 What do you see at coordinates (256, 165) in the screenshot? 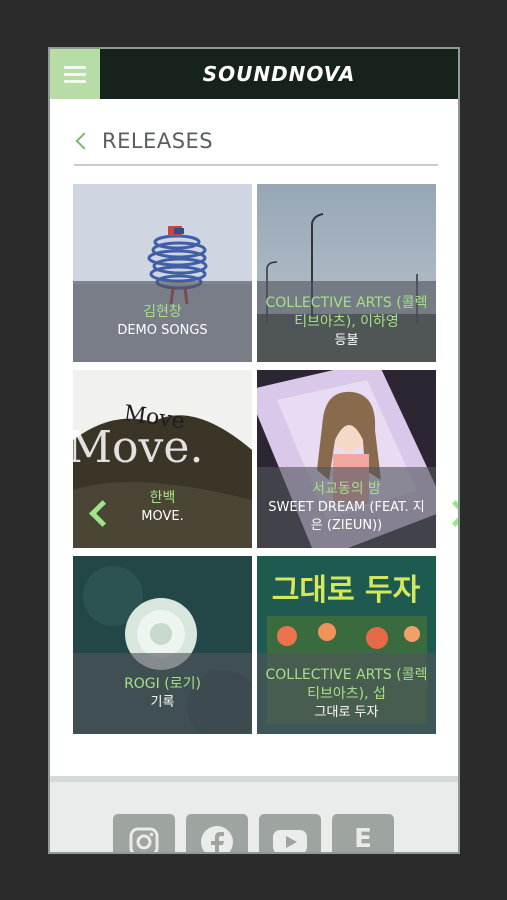
I see `divider` at bounding box center [256, 165].